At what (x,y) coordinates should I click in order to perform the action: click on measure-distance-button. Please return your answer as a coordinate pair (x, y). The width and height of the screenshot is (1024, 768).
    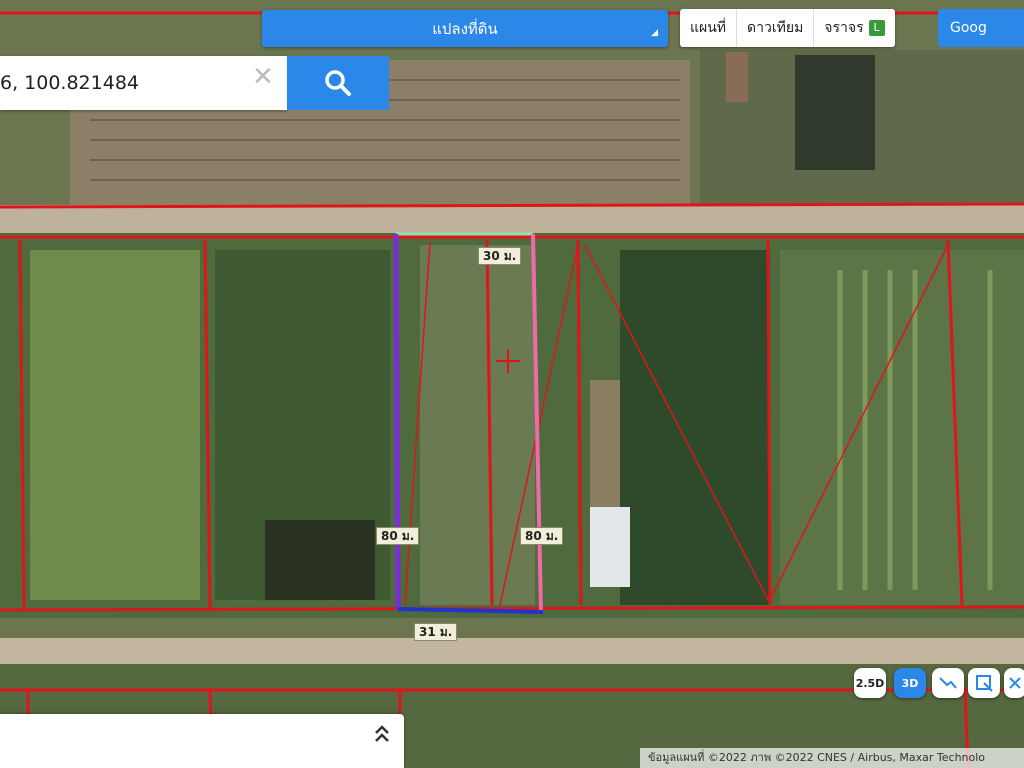
    Looking at the image, I should click on (948, 683).